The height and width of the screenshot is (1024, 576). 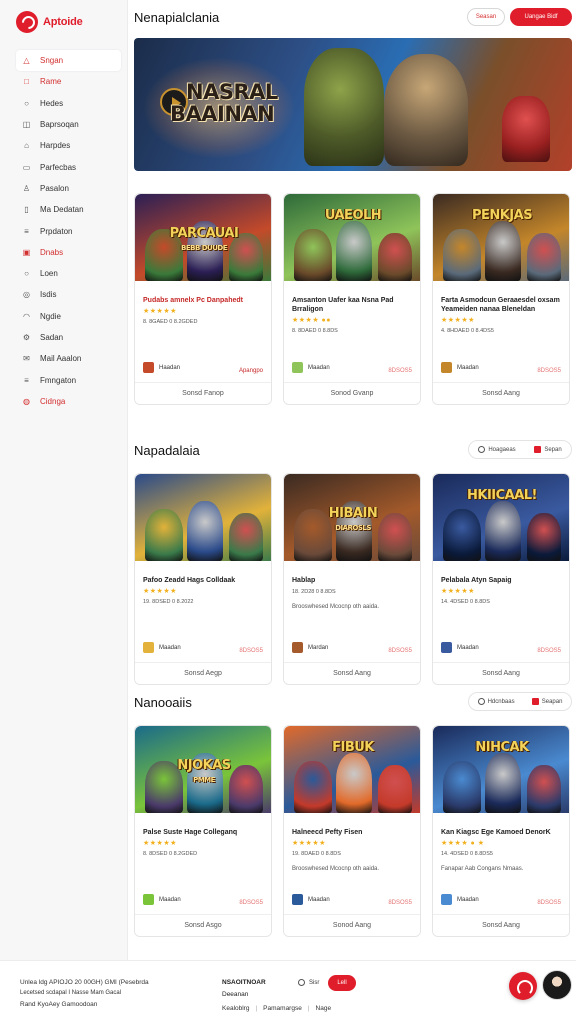 What do you see at coordinates (55, 146) in the screenshot?
I see `sidebar-item-label: Harpdes` at bounding box center [55, 146].